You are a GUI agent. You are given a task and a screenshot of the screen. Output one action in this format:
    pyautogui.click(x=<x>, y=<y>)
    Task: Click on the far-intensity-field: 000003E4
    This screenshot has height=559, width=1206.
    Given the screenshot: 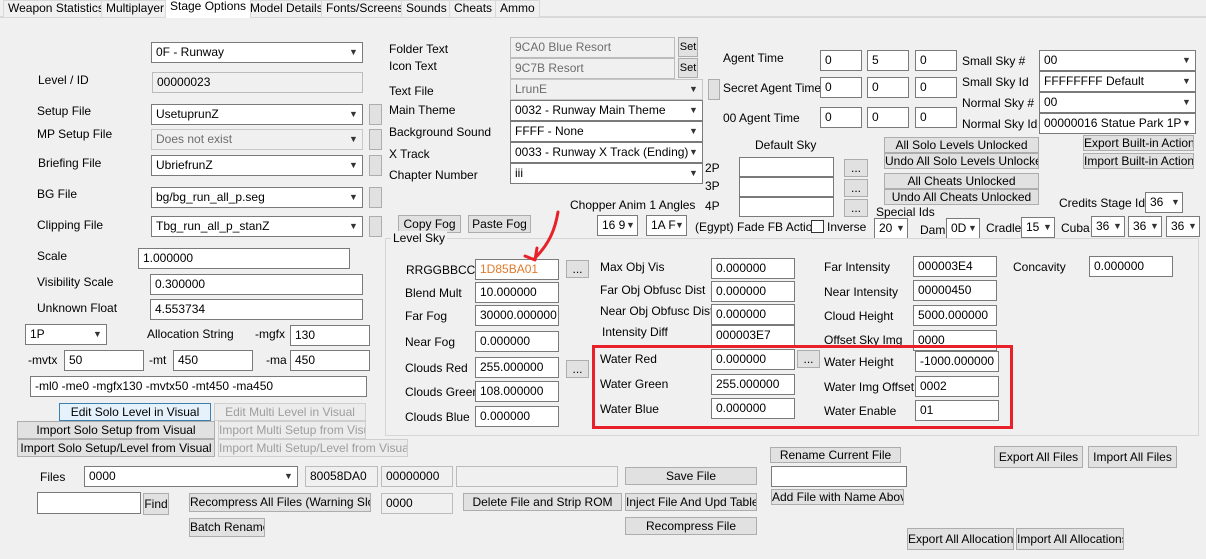 What is the action you would take?
    pyautogui.click(x=955, y=266)
    